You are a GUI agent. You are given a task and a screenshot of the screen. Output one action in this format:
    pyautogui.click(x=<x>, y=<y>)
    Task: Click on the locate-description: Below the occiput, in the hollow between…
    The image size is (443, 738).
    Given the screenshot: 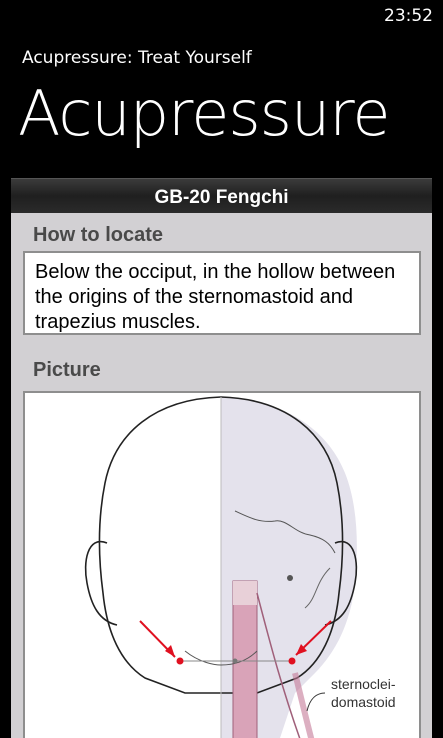 What is the action you would take?
    pyautogui.click(x=222, y=293)
    